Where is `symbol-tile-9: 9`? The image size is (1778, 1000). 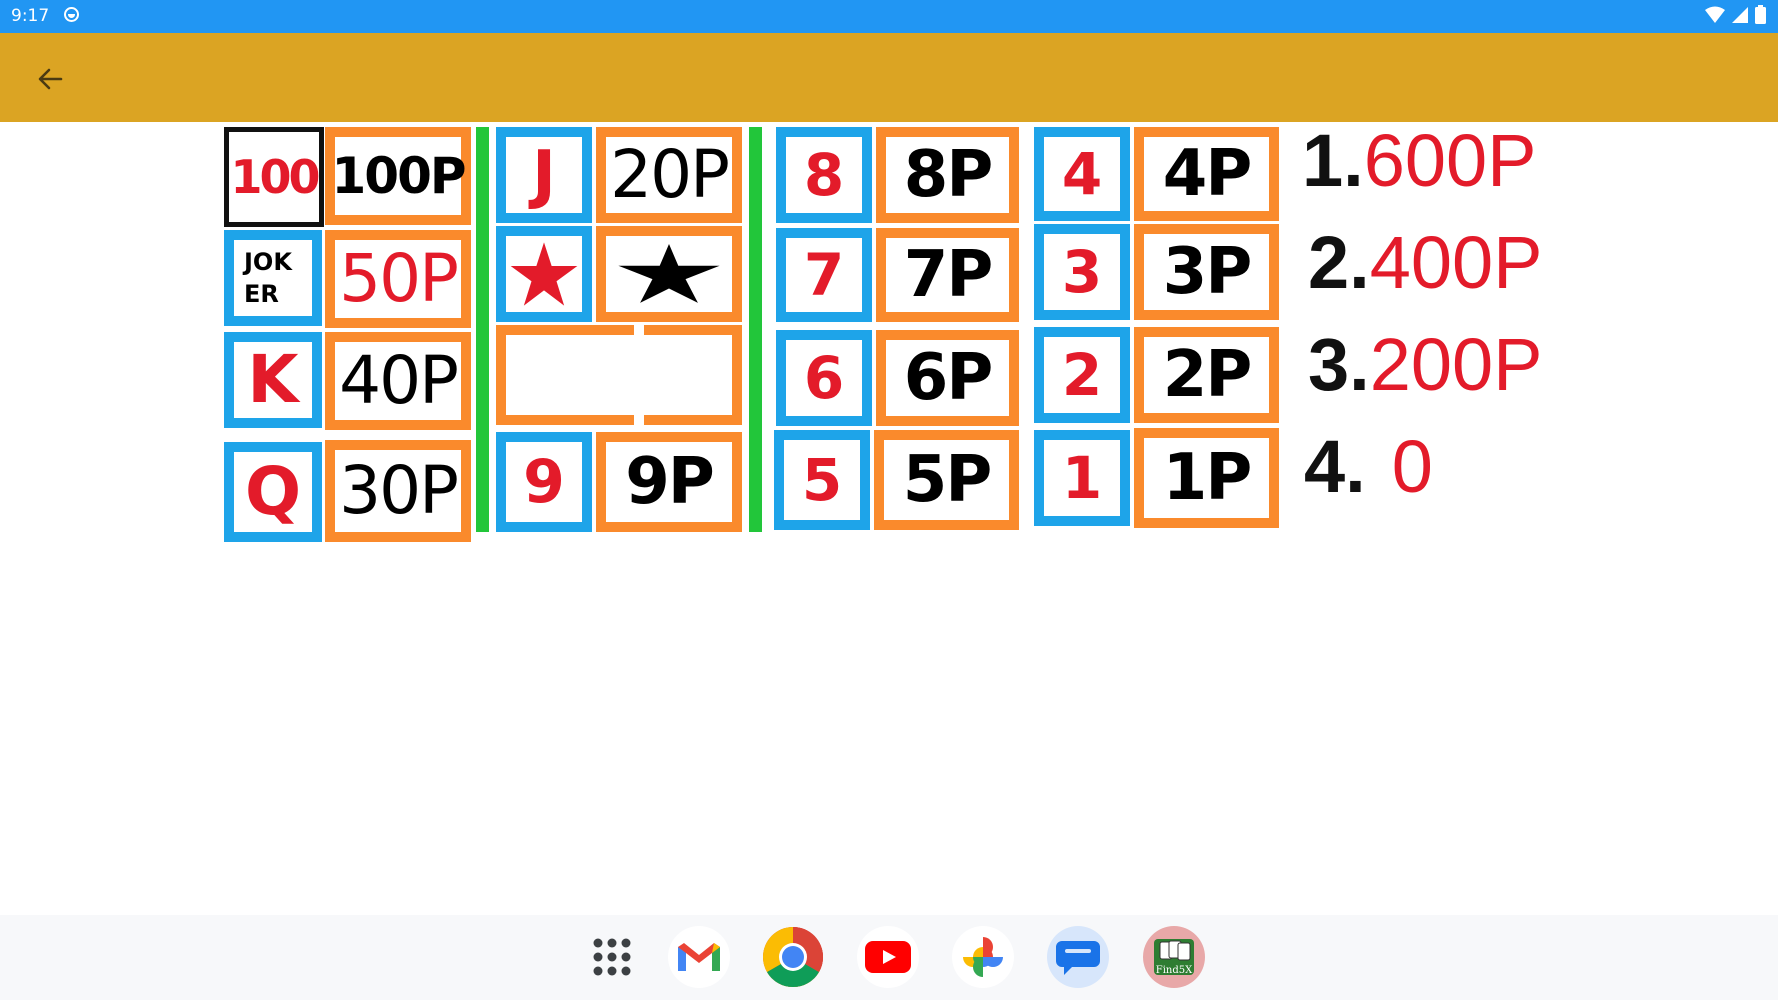 symbol-tile-9: 9 is located at coordinates (544, 482).